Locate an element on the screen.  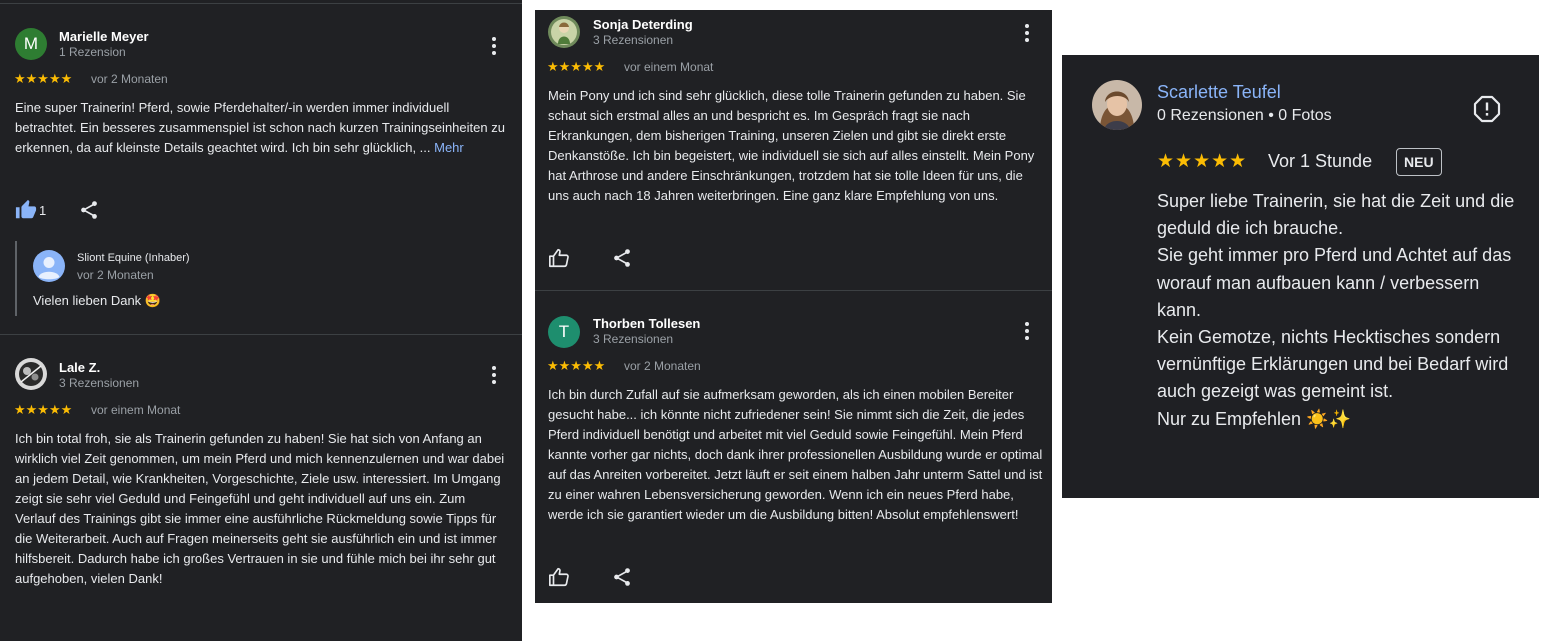
avatar-letter: T is located at coordinates (564, 331).